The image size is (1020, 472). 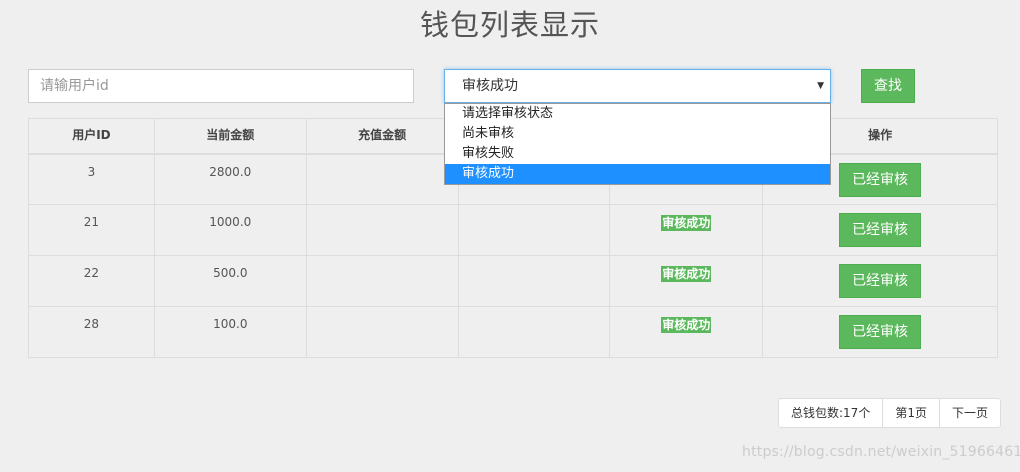 I want to click on header-recharge: 充值金额, so click(x=382, y=136).